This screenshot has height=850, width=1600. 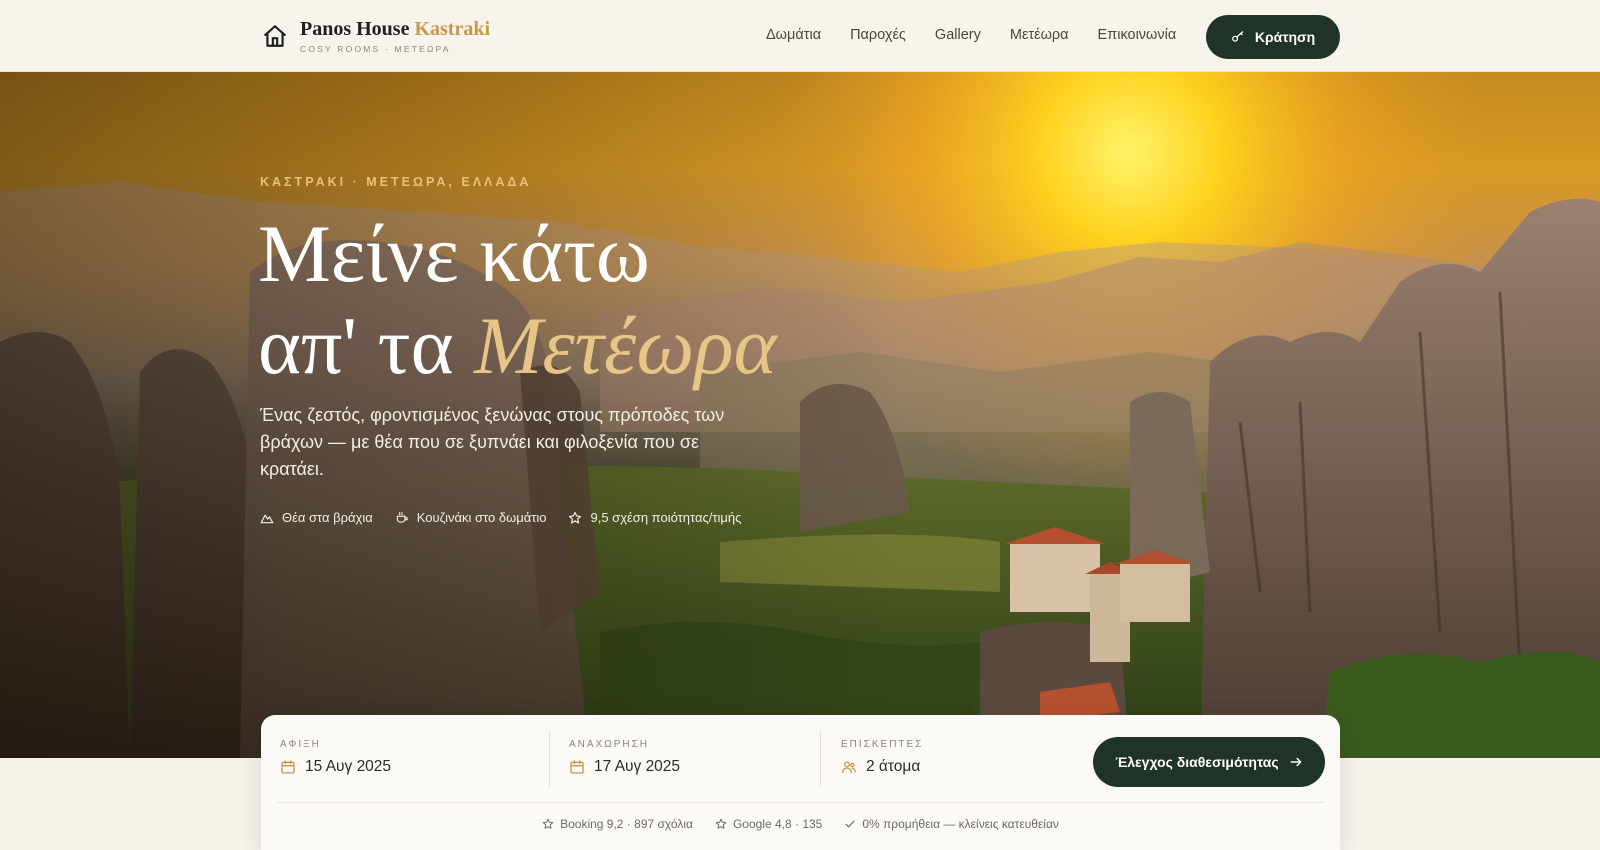 I want to click on brand-name: Panos House Kastraki, so click(x=395, y=29).